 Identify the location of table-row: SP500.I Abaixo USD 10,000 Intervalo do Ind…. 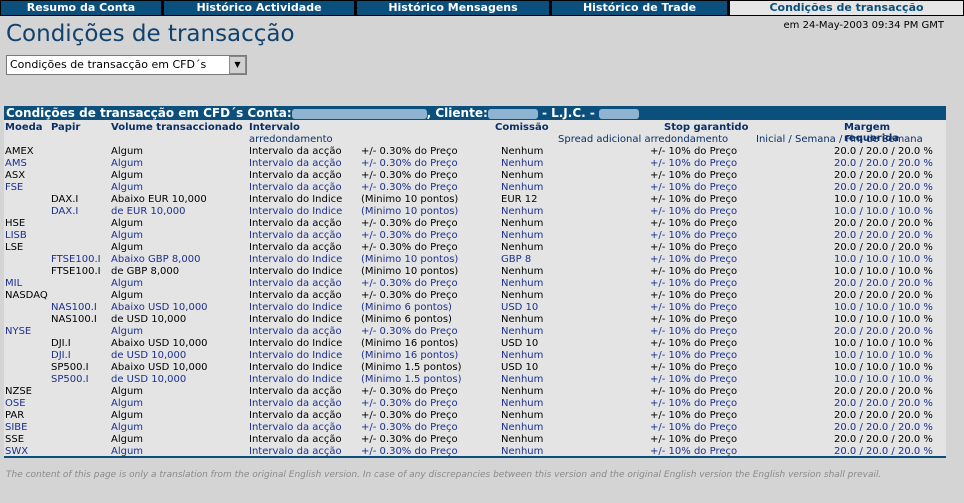
(475, 368).